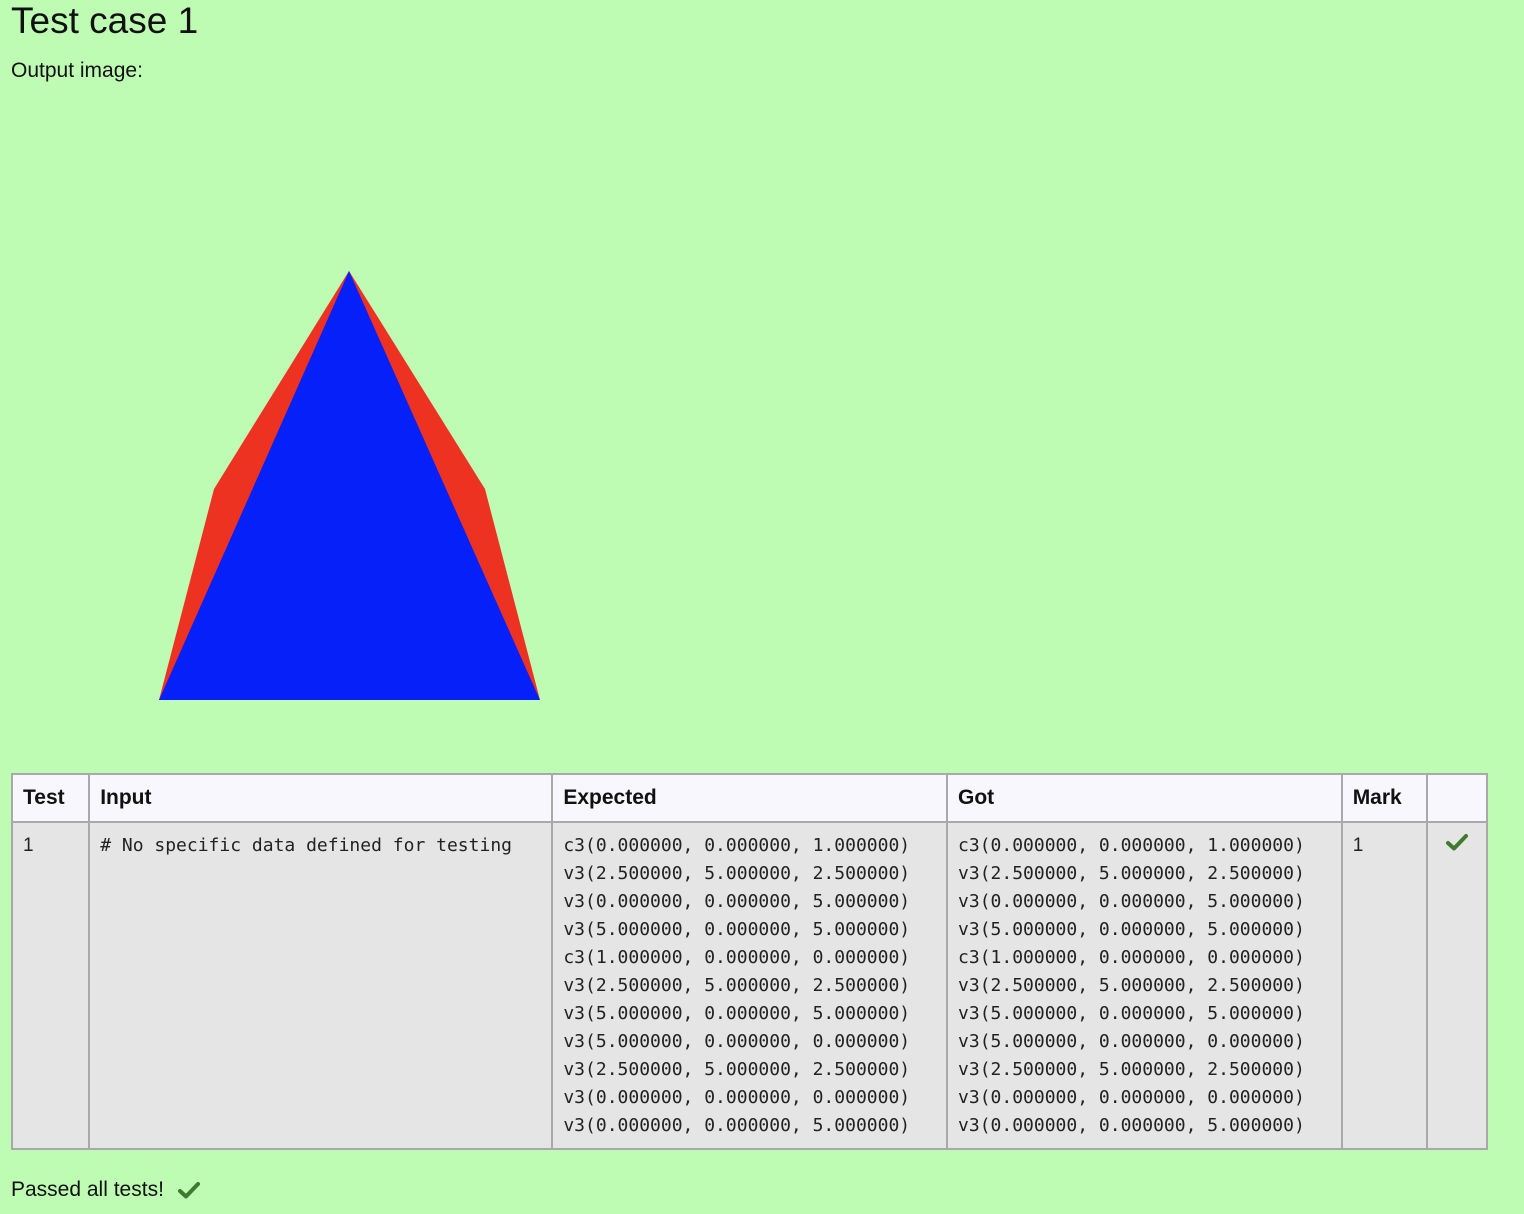 This screenshot has width=1524, height=1214. I want to click on front-face-blue, so click(349, 485).